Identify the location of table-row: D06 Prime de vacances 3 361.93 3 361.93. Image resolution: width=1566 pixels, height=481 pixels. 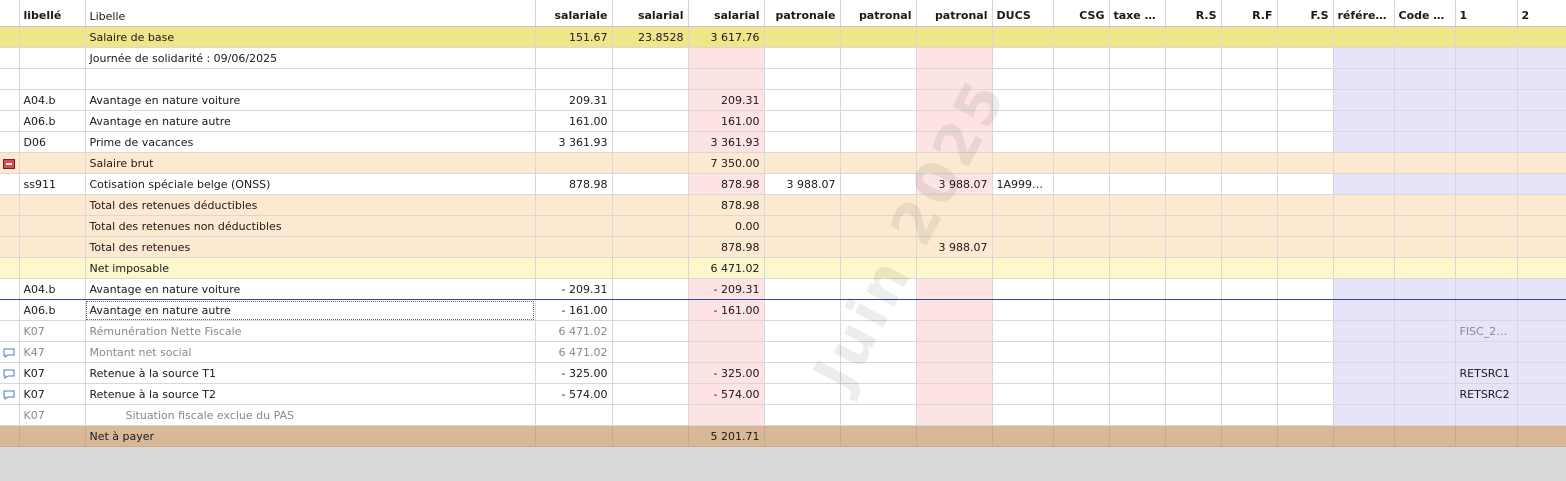
(783, 142).